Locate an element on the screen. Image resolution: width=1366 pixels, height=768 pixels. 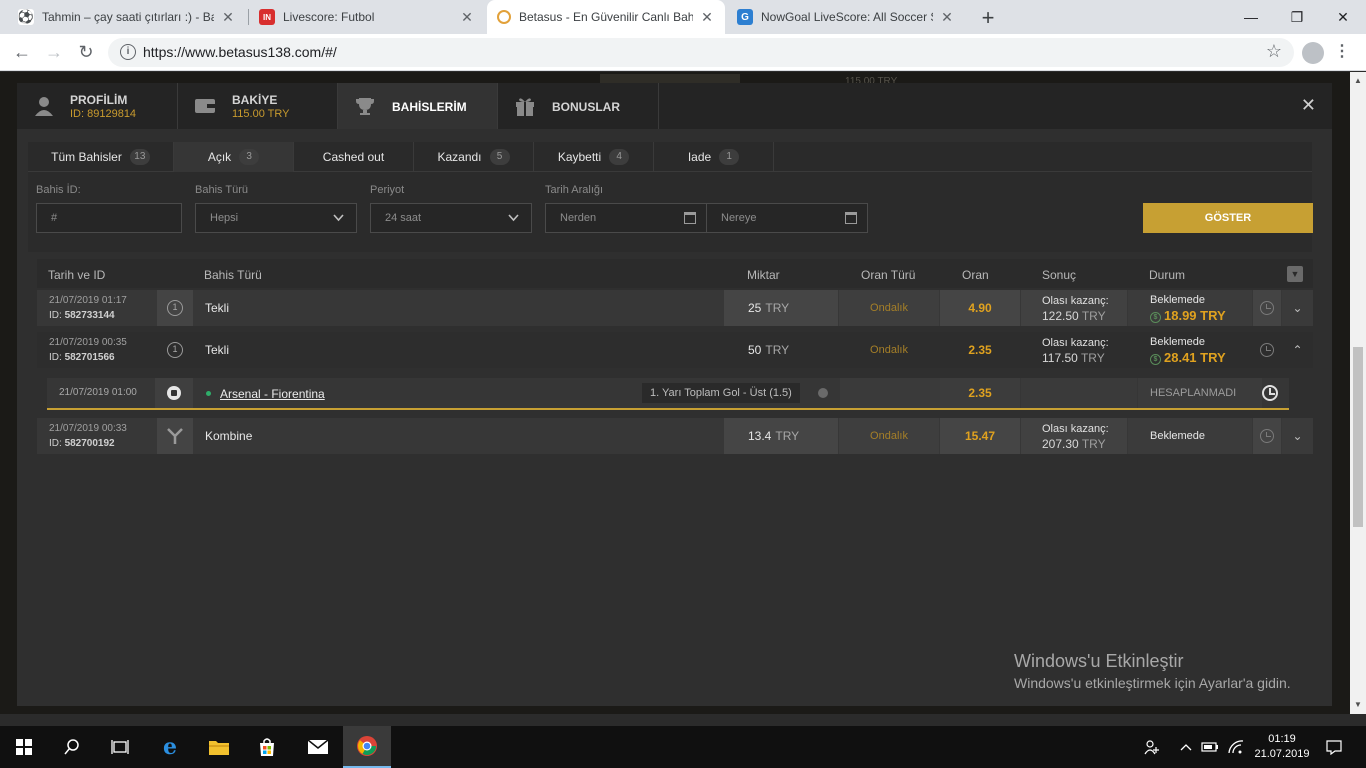
site-info-icon: i is located at coordinates (128, 52).